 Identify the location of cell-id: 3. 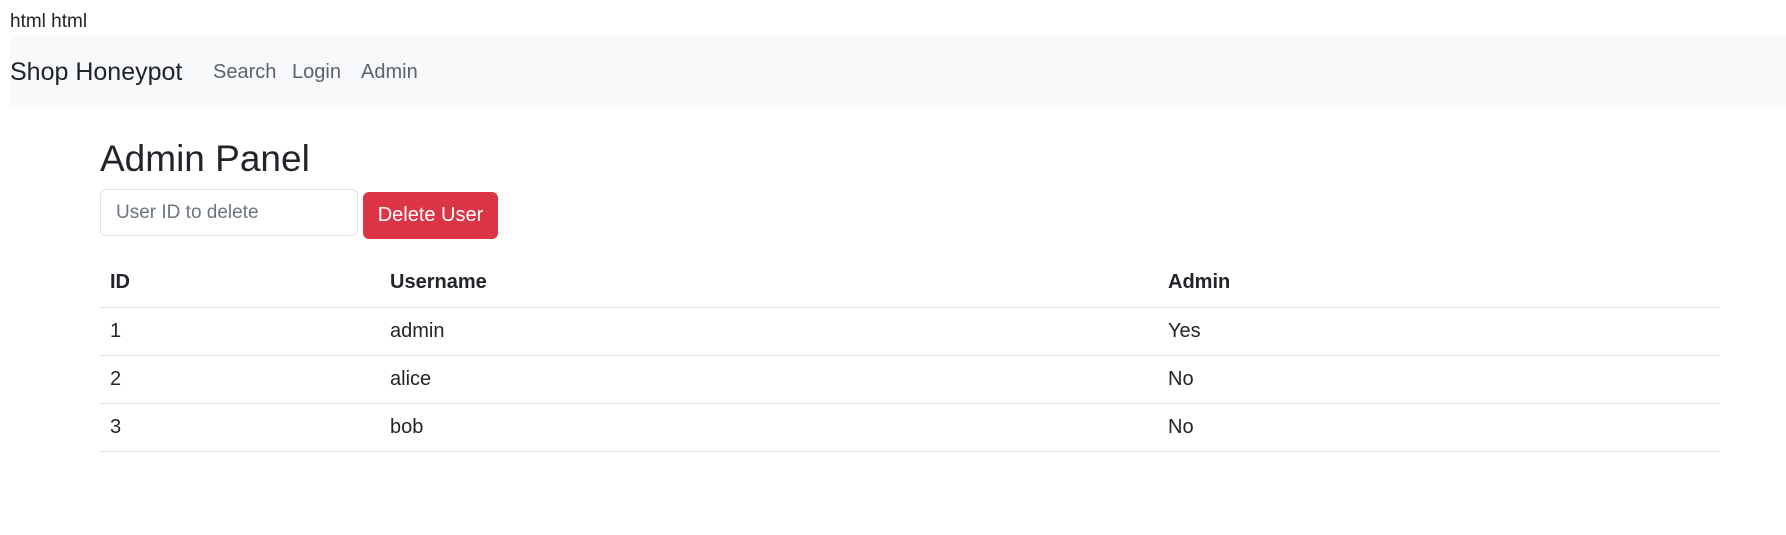
(240, 427).